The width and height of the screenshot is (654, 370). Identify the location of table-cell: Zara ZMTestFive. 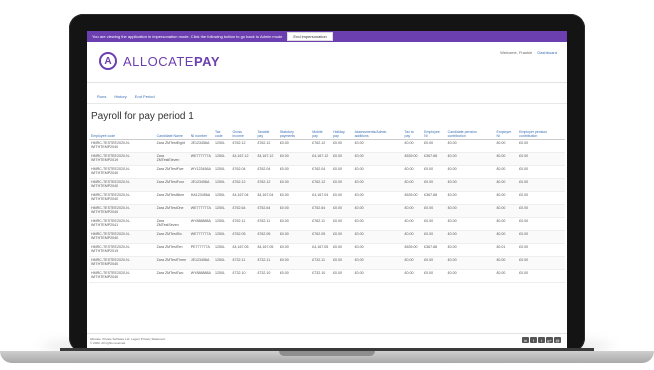
(171, 172).